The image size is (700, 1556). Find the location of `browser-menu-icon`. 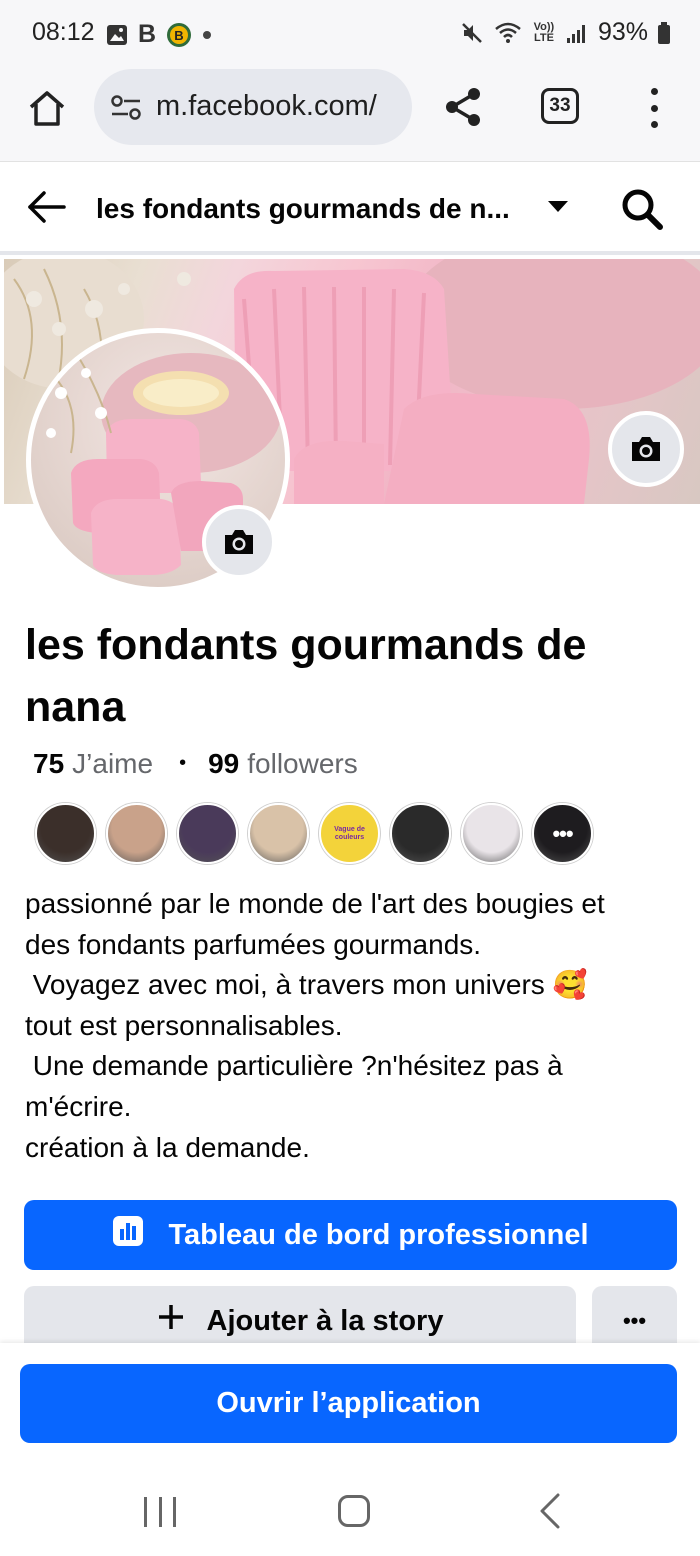

browser-menu-icon is located at coordinates (654, 108).